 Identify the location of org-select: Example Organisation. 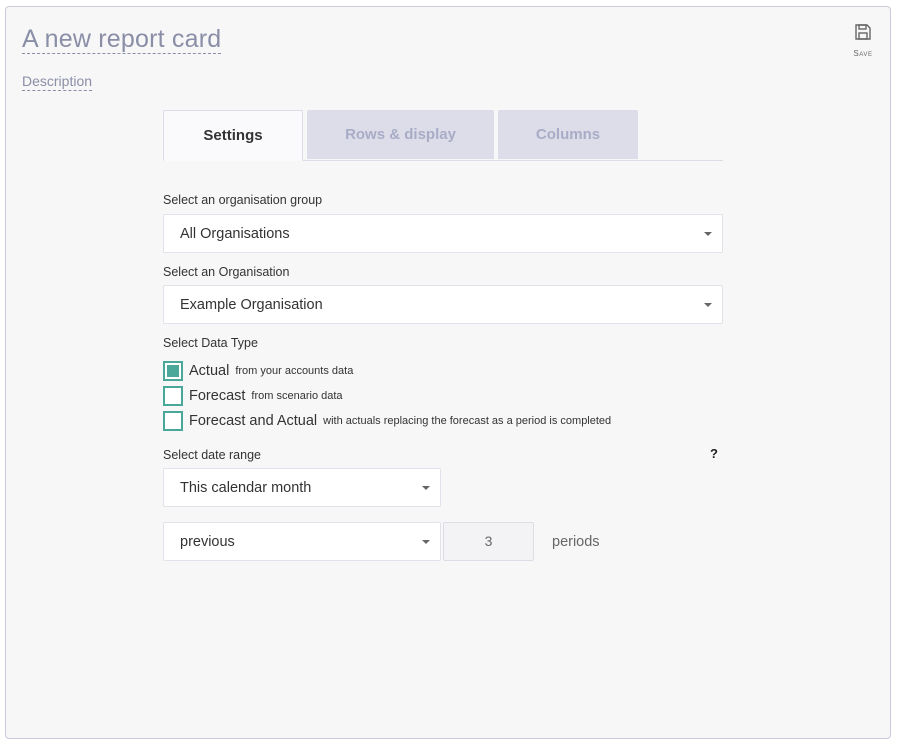
(443, 304).